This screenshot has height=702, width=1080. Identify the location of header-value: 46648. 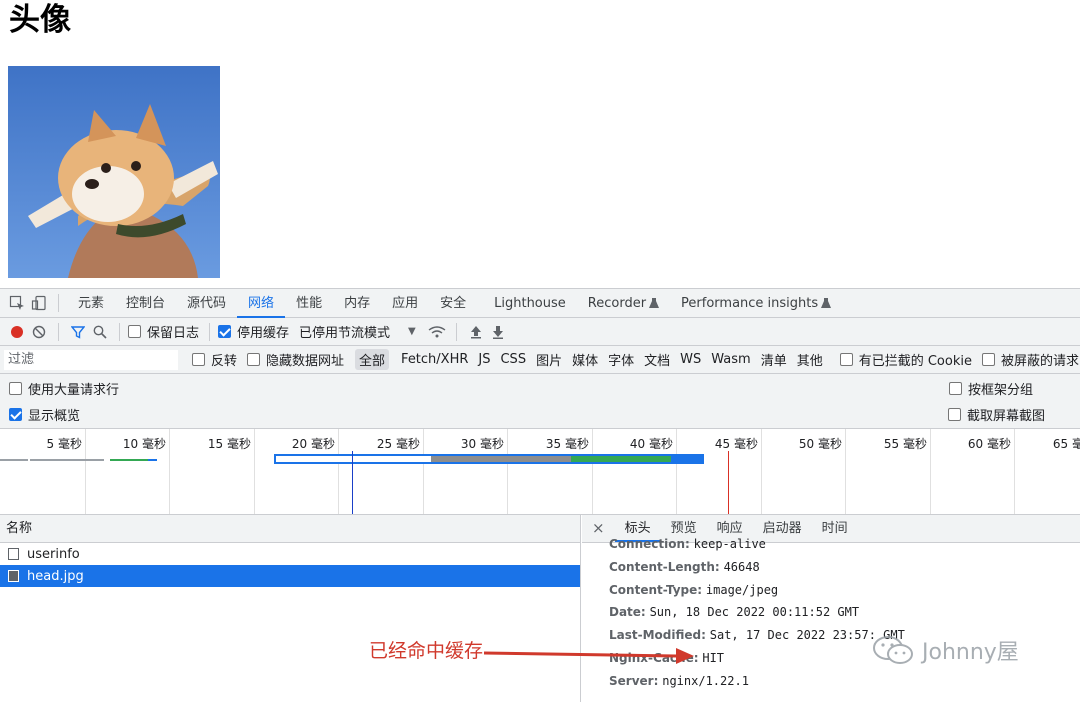
(741, 566).